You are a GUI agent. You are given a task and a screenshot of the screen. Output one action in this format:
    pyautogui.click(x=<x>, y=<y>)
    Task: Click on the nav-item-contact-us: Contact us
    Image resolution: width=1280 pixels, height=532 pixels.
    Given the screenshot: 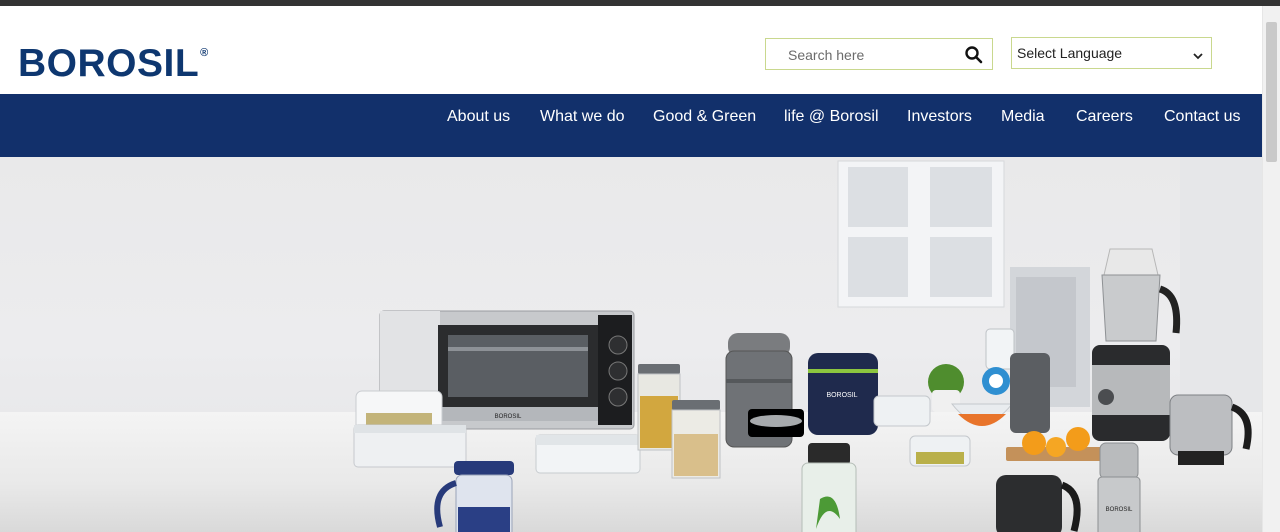 What is the action you would take?
    pyautogui.click(x=1202, y=117)
    